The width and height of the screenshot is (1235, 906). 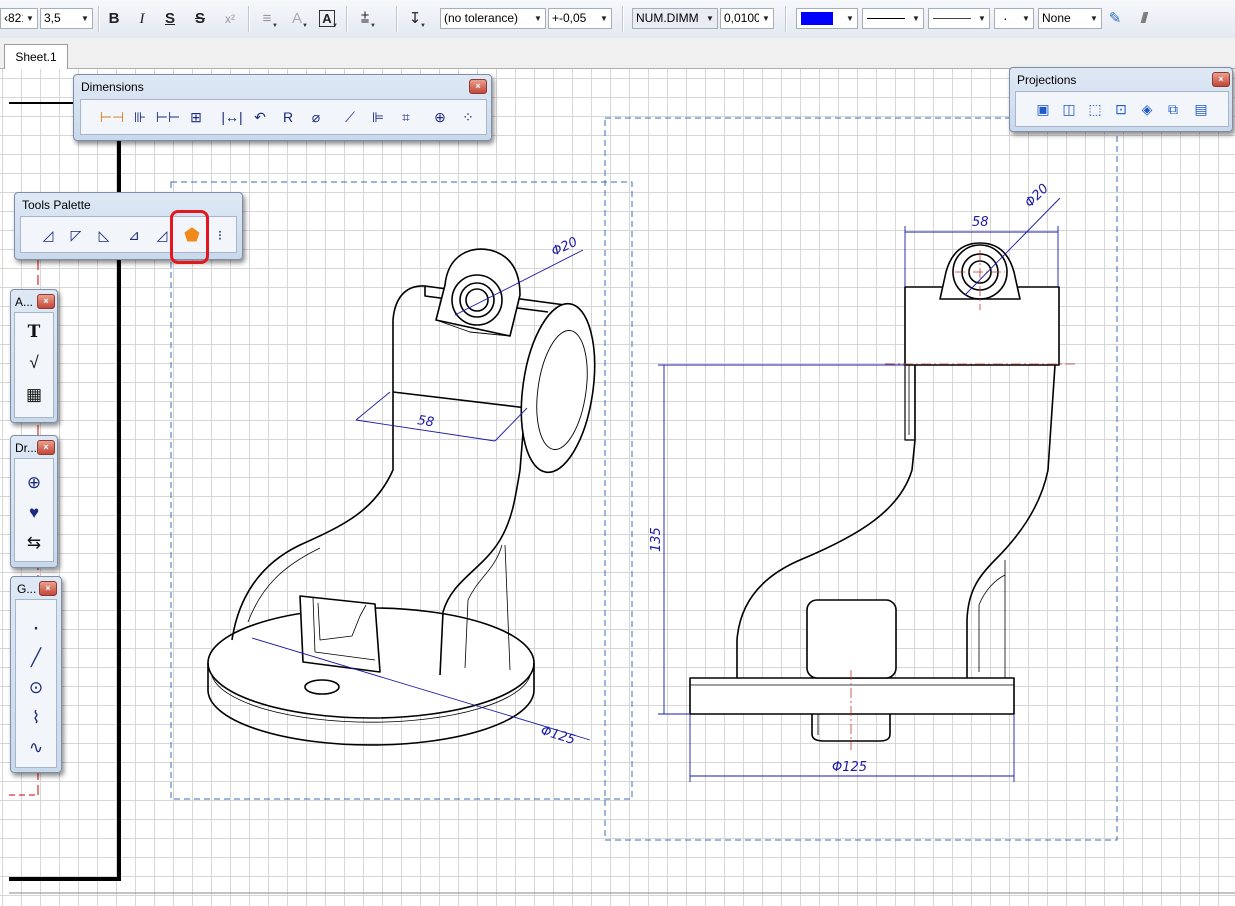 I want to click on hole-table-icon: ⊕, so click(x=440, y=117).